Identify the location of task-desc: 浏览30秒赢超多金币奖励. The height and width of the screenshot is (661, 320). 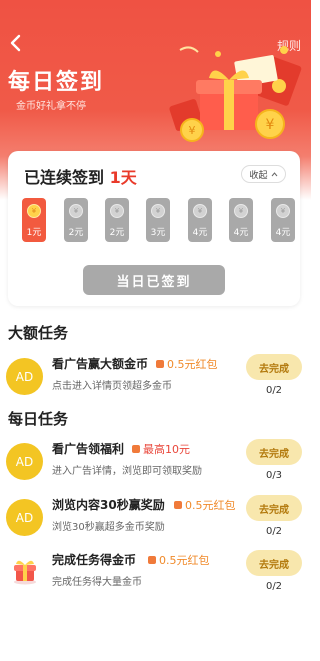
(108, 527).